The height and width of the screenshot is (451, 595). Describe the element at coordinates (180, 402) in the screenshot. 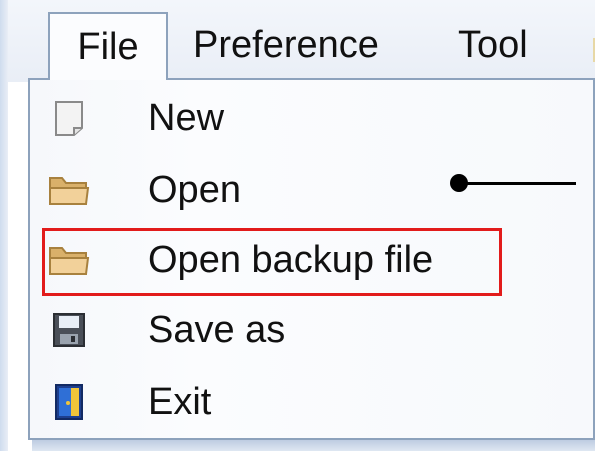

I see `menu-item-label: Exit` at that location.